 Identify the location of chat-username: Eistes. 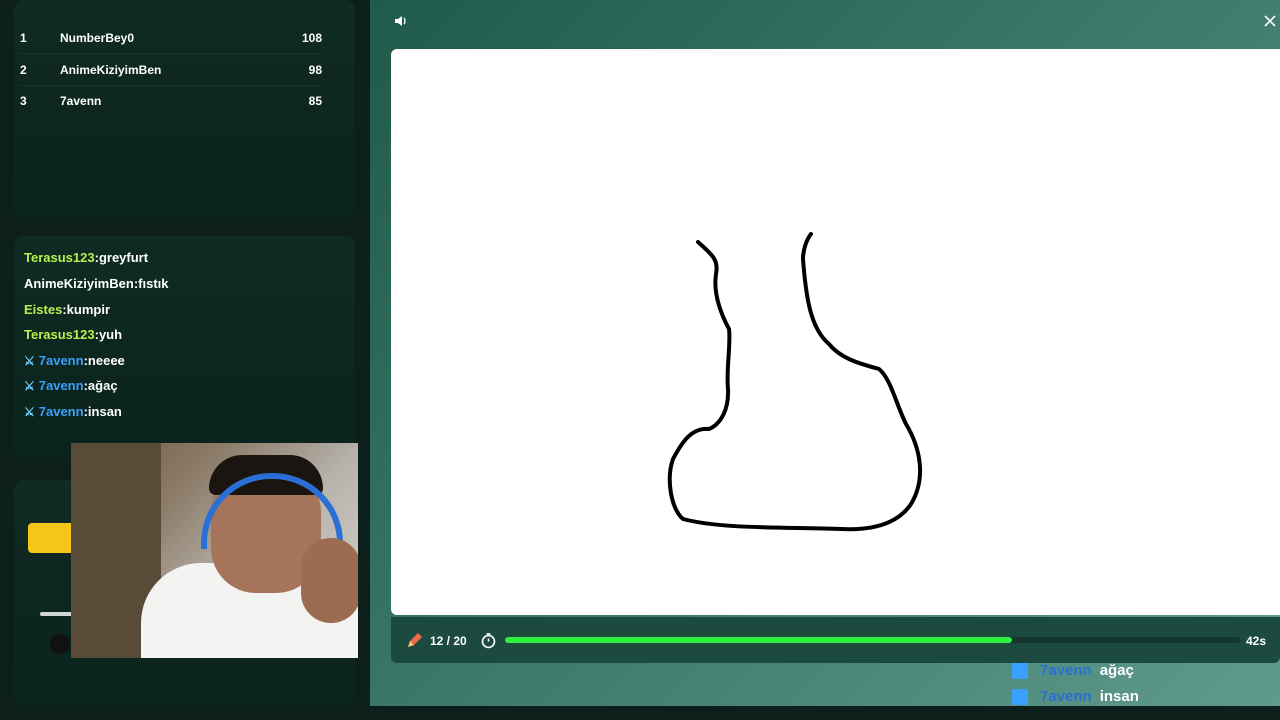
(43, 309).